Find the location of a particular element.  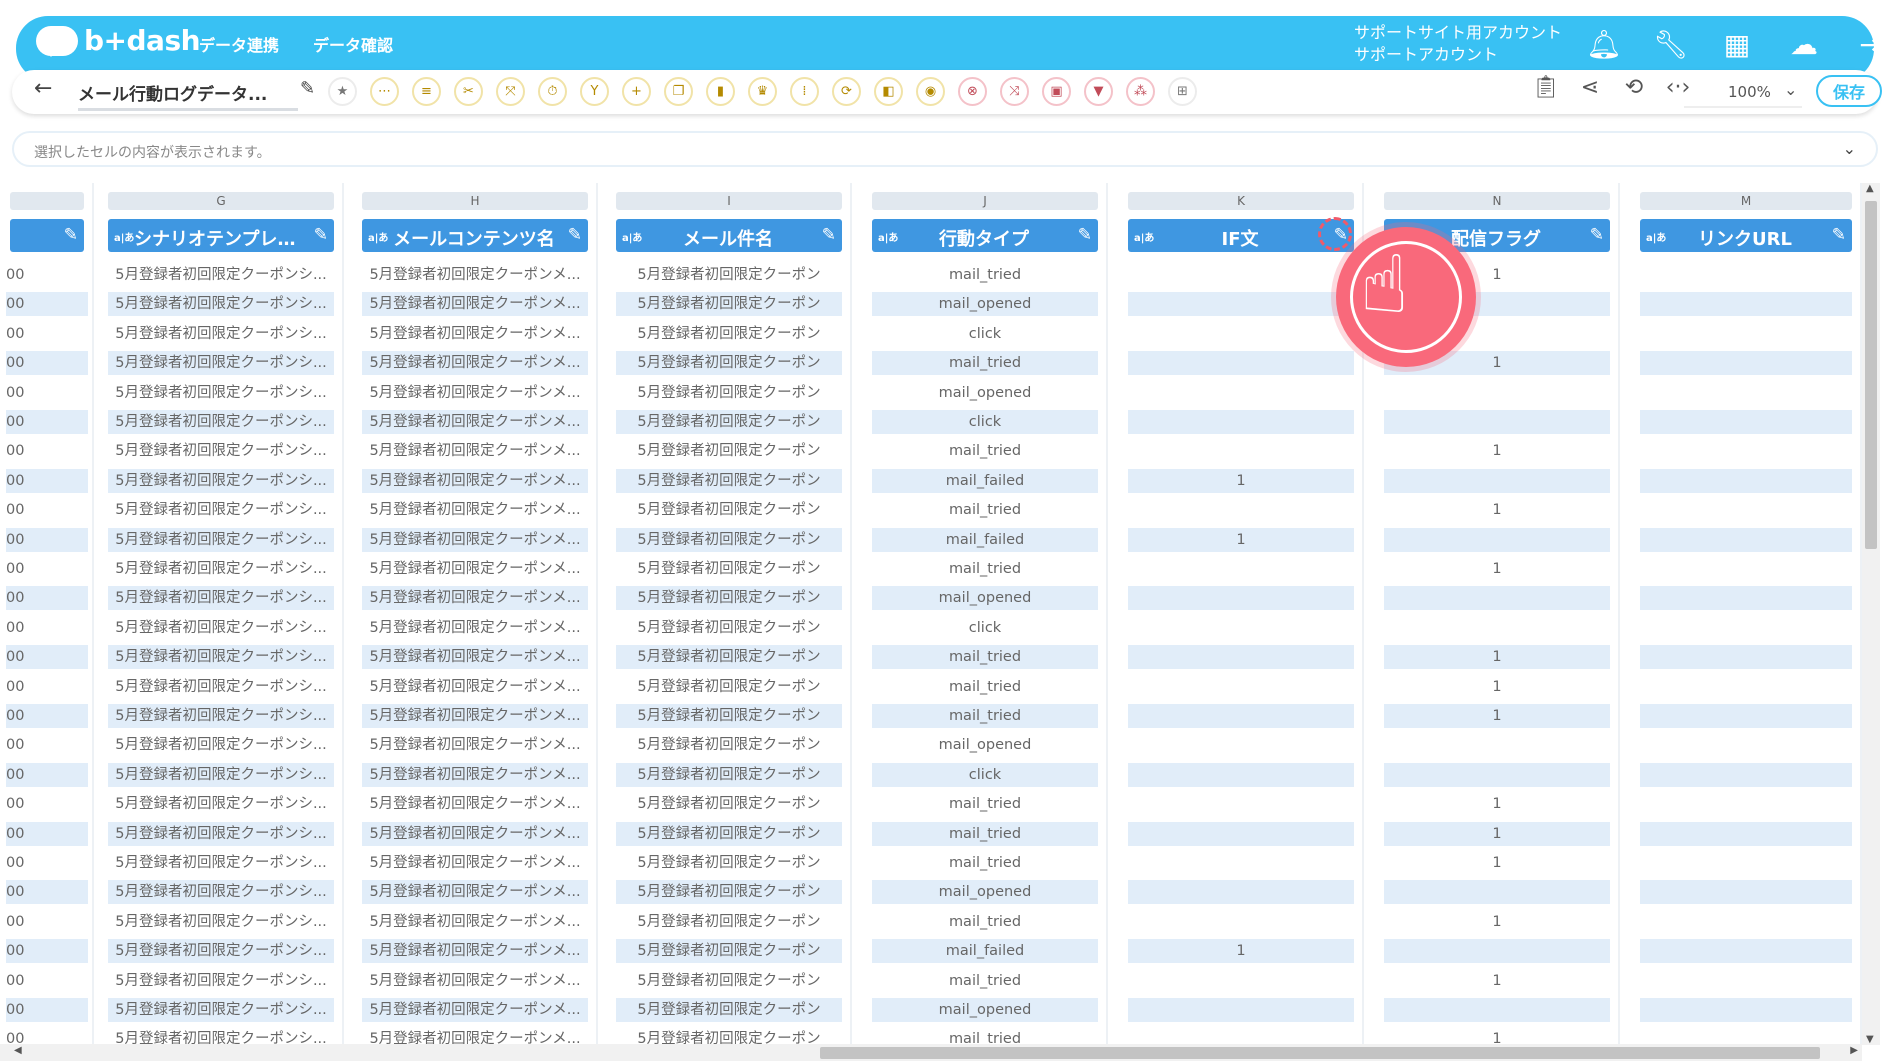

vertical-scrollbar: ▲ ▼ is located at coordinates (1871, 614).